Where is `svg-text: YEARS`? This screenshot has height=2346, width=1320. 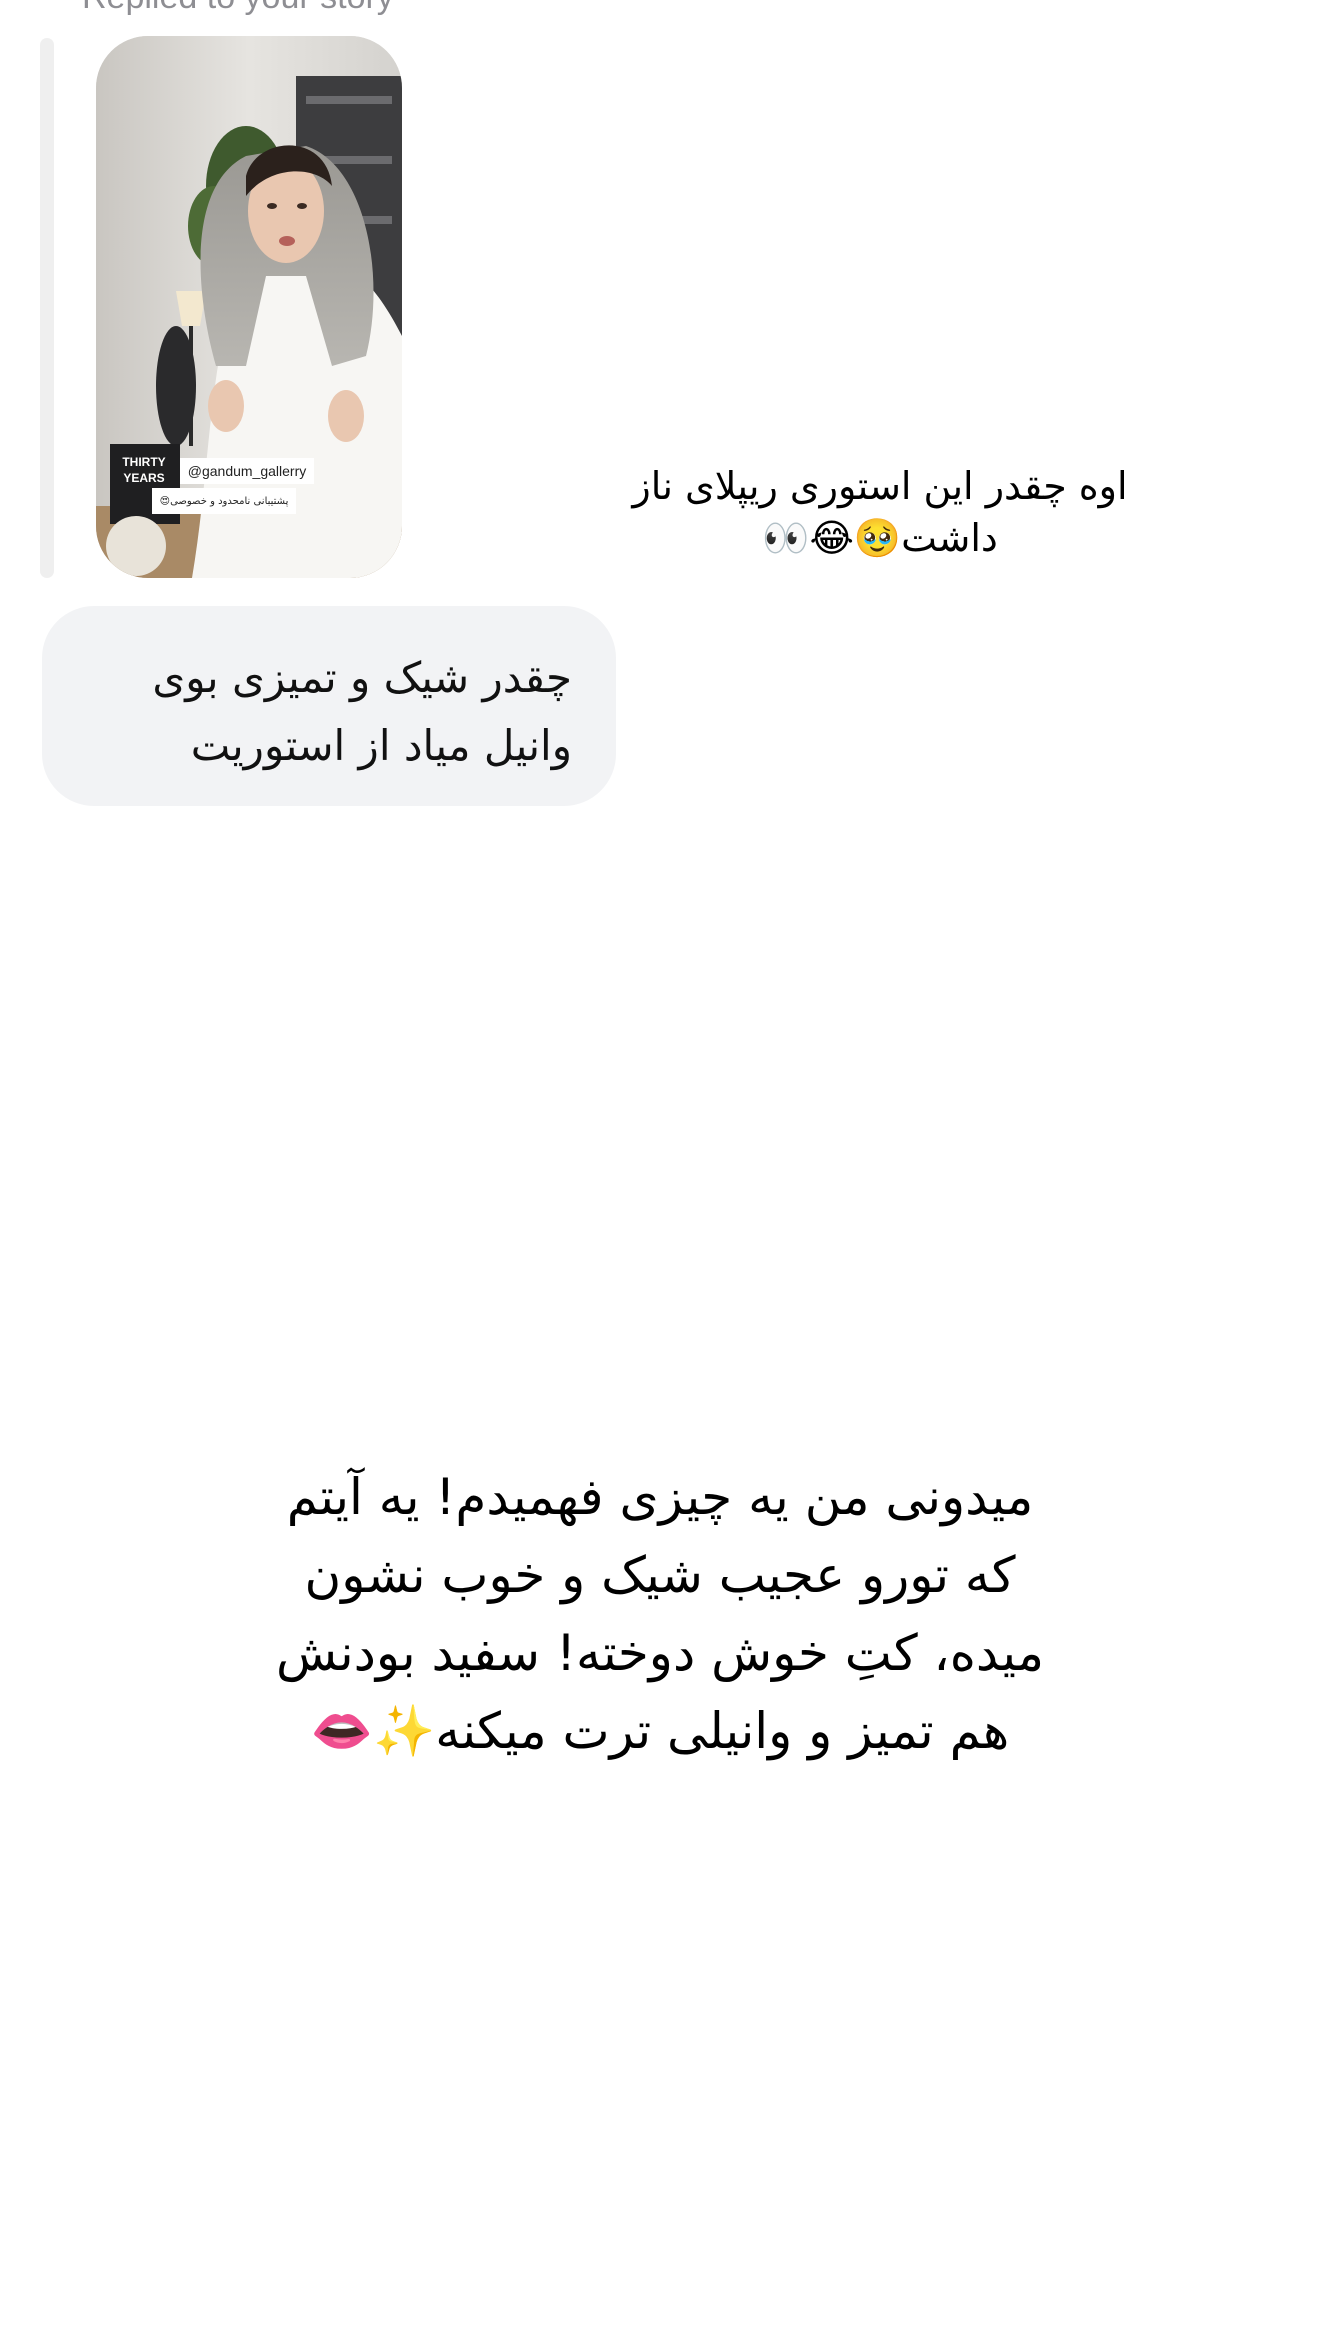 svg-text: YEARS is located at coordinates (143, 478).